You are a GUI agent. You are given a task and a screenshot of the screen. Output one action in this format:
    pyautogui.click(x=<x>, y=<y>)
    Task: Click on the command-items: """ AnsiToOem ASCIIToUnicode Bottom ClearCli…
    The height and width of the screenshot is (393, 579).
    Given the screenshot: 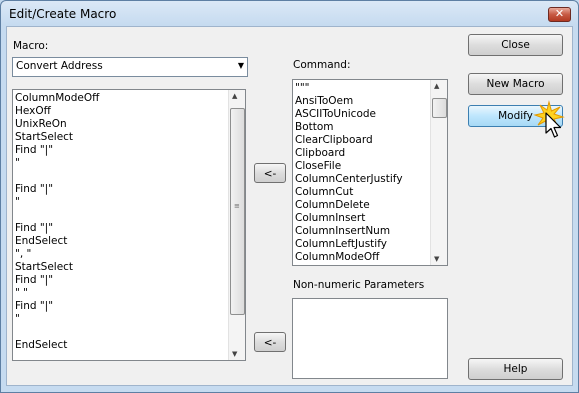 What is the action you would take?
    pyautogui.click(x=349, y=173)
    